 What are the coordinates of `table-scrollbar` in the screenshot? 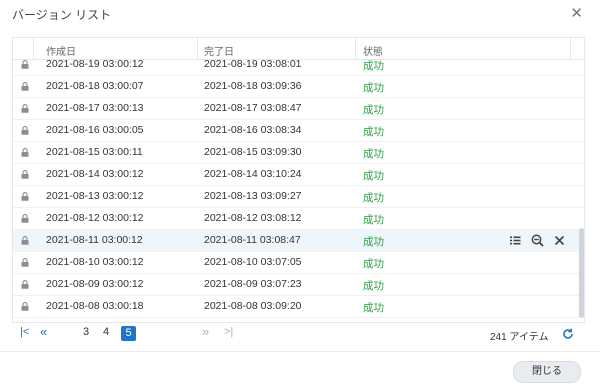 It's located at (581, 273).